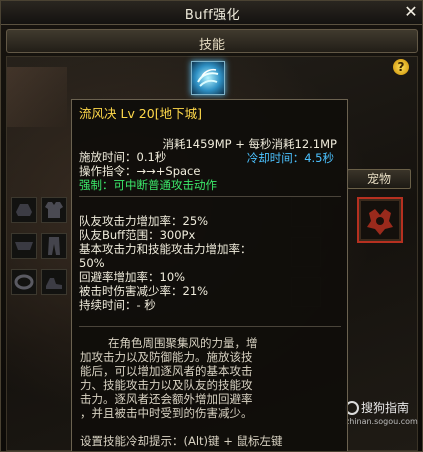 This screenshot has height=452, width=423. I want to click on cooldown: 冷却时间：4.5秒, so click(290, 158).